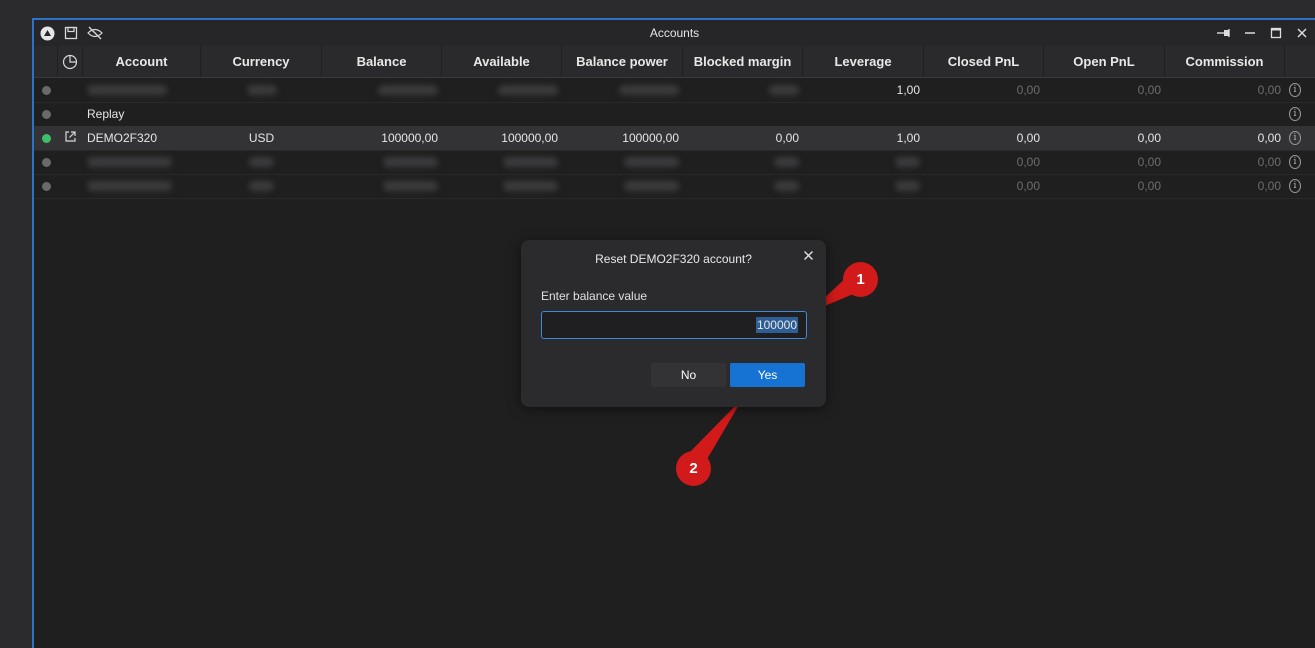 This screenshot has width=1315, height=648. What do you see at coordinates (776, 325) in the screenshot?
I see `balance-input-selection: 100000` at bounding box center [776, 325].